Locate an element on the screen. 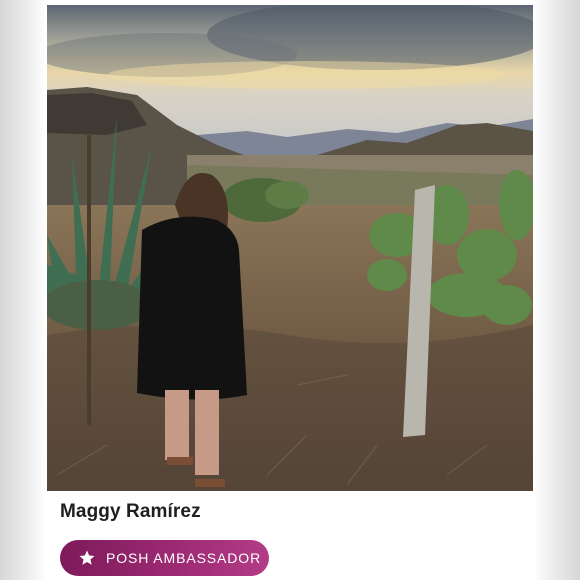 The image size is (580, 580). profile-name: Maggy Ramírez is located at coordinates (130, 512).